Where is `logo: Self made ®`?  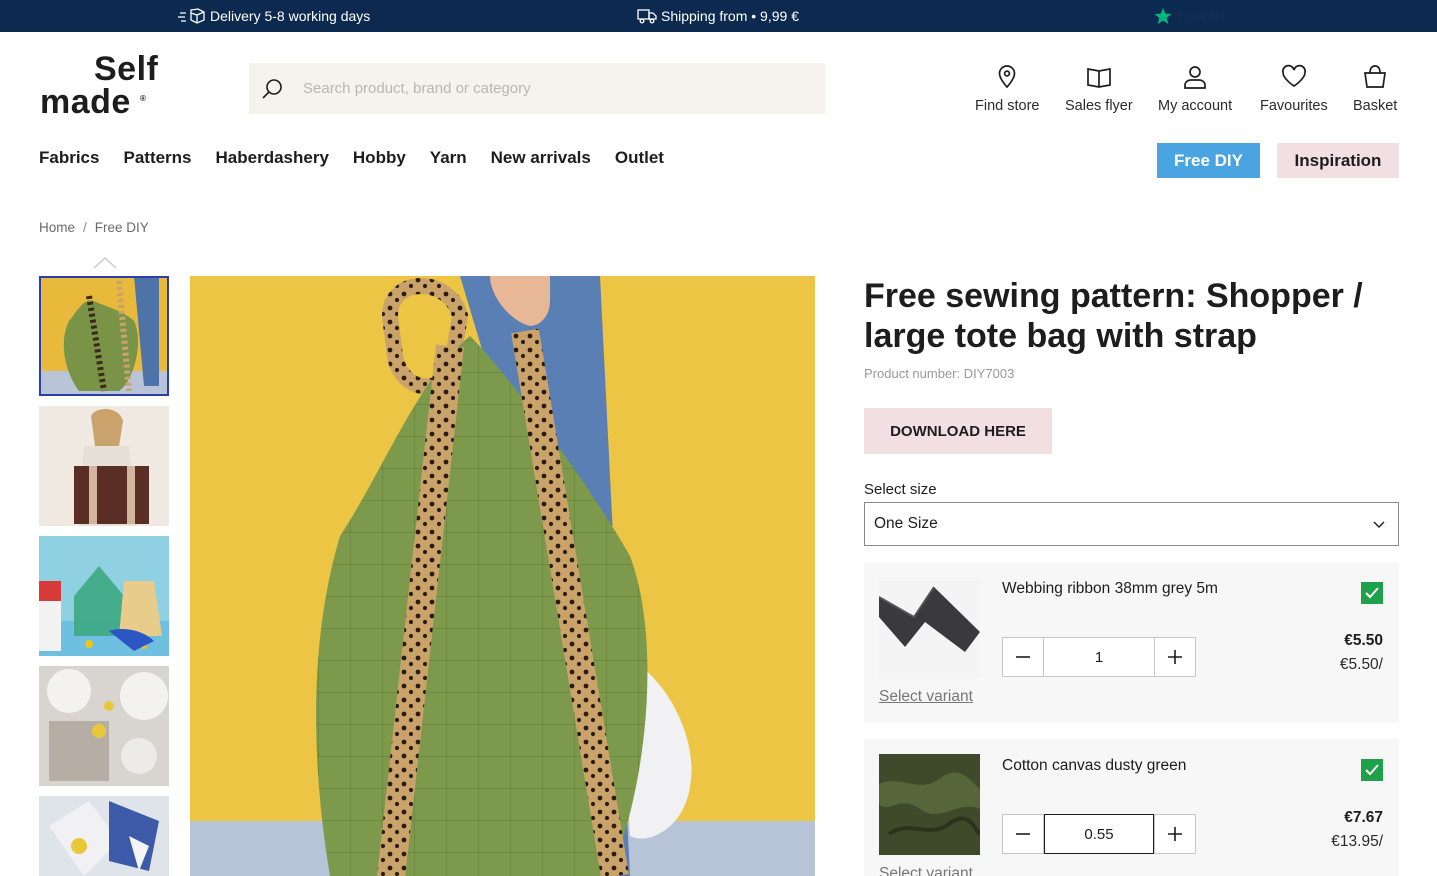
logo: Self made ® is located at coordinates (105, 85).